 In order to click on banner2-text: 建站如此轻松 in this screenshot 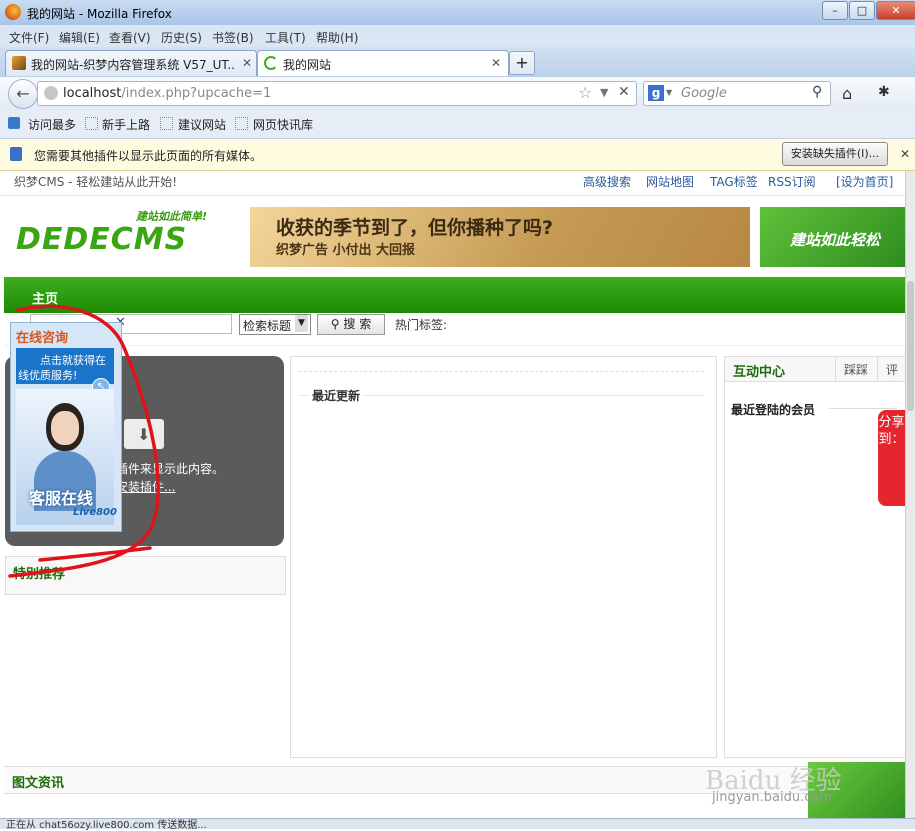, I will do `click(835, 240)`.